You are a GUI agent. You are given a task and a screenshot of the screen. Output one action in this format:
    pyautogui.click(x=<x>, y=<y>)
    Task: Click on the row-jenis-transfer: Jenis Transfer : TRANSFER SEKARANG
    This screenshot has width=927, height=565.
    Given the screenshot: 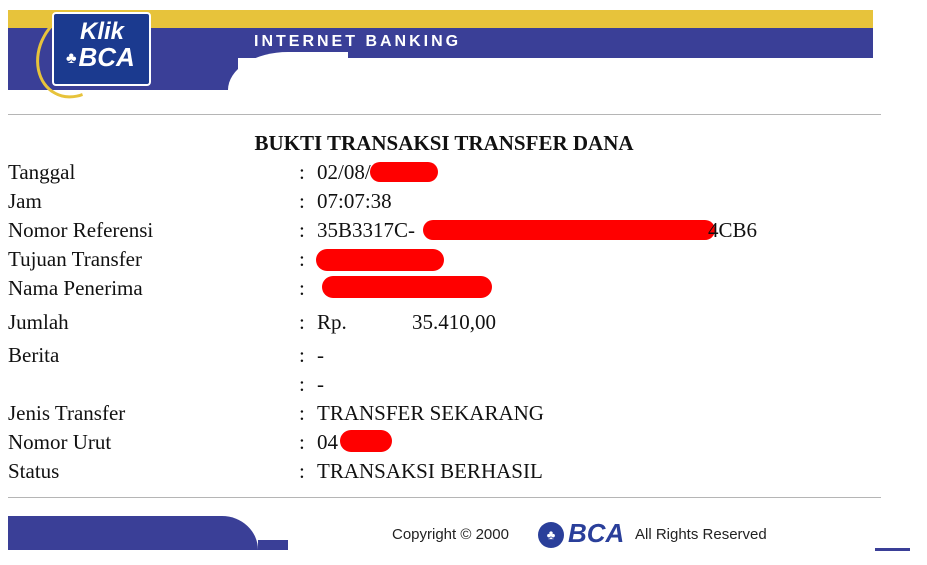 What is the action you would take?
    pyautogui.click(x=418, y=413)
    